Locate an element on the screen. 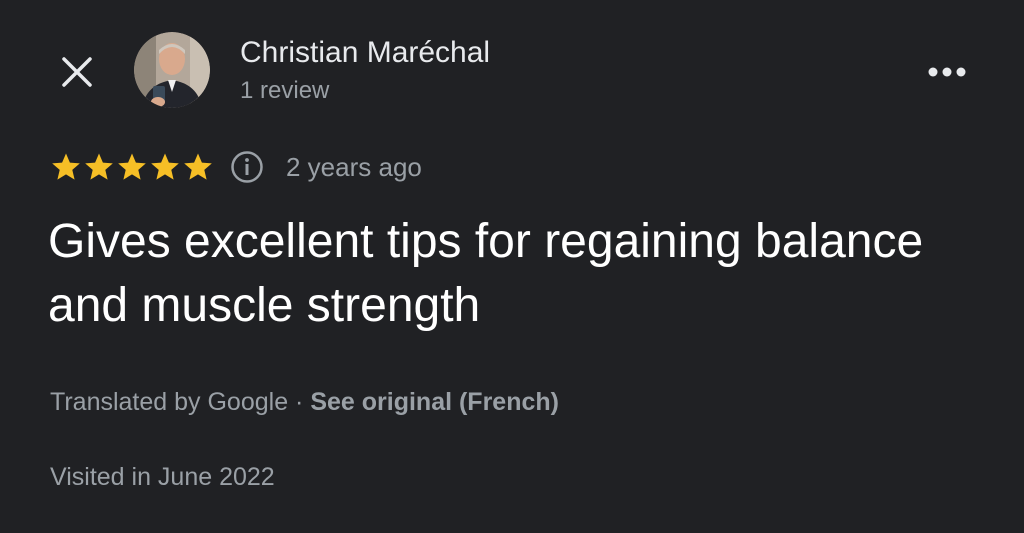 Image resolution: width=1024 pixels, height=533 pixels. close-icon is located at coordinates (77, 72).